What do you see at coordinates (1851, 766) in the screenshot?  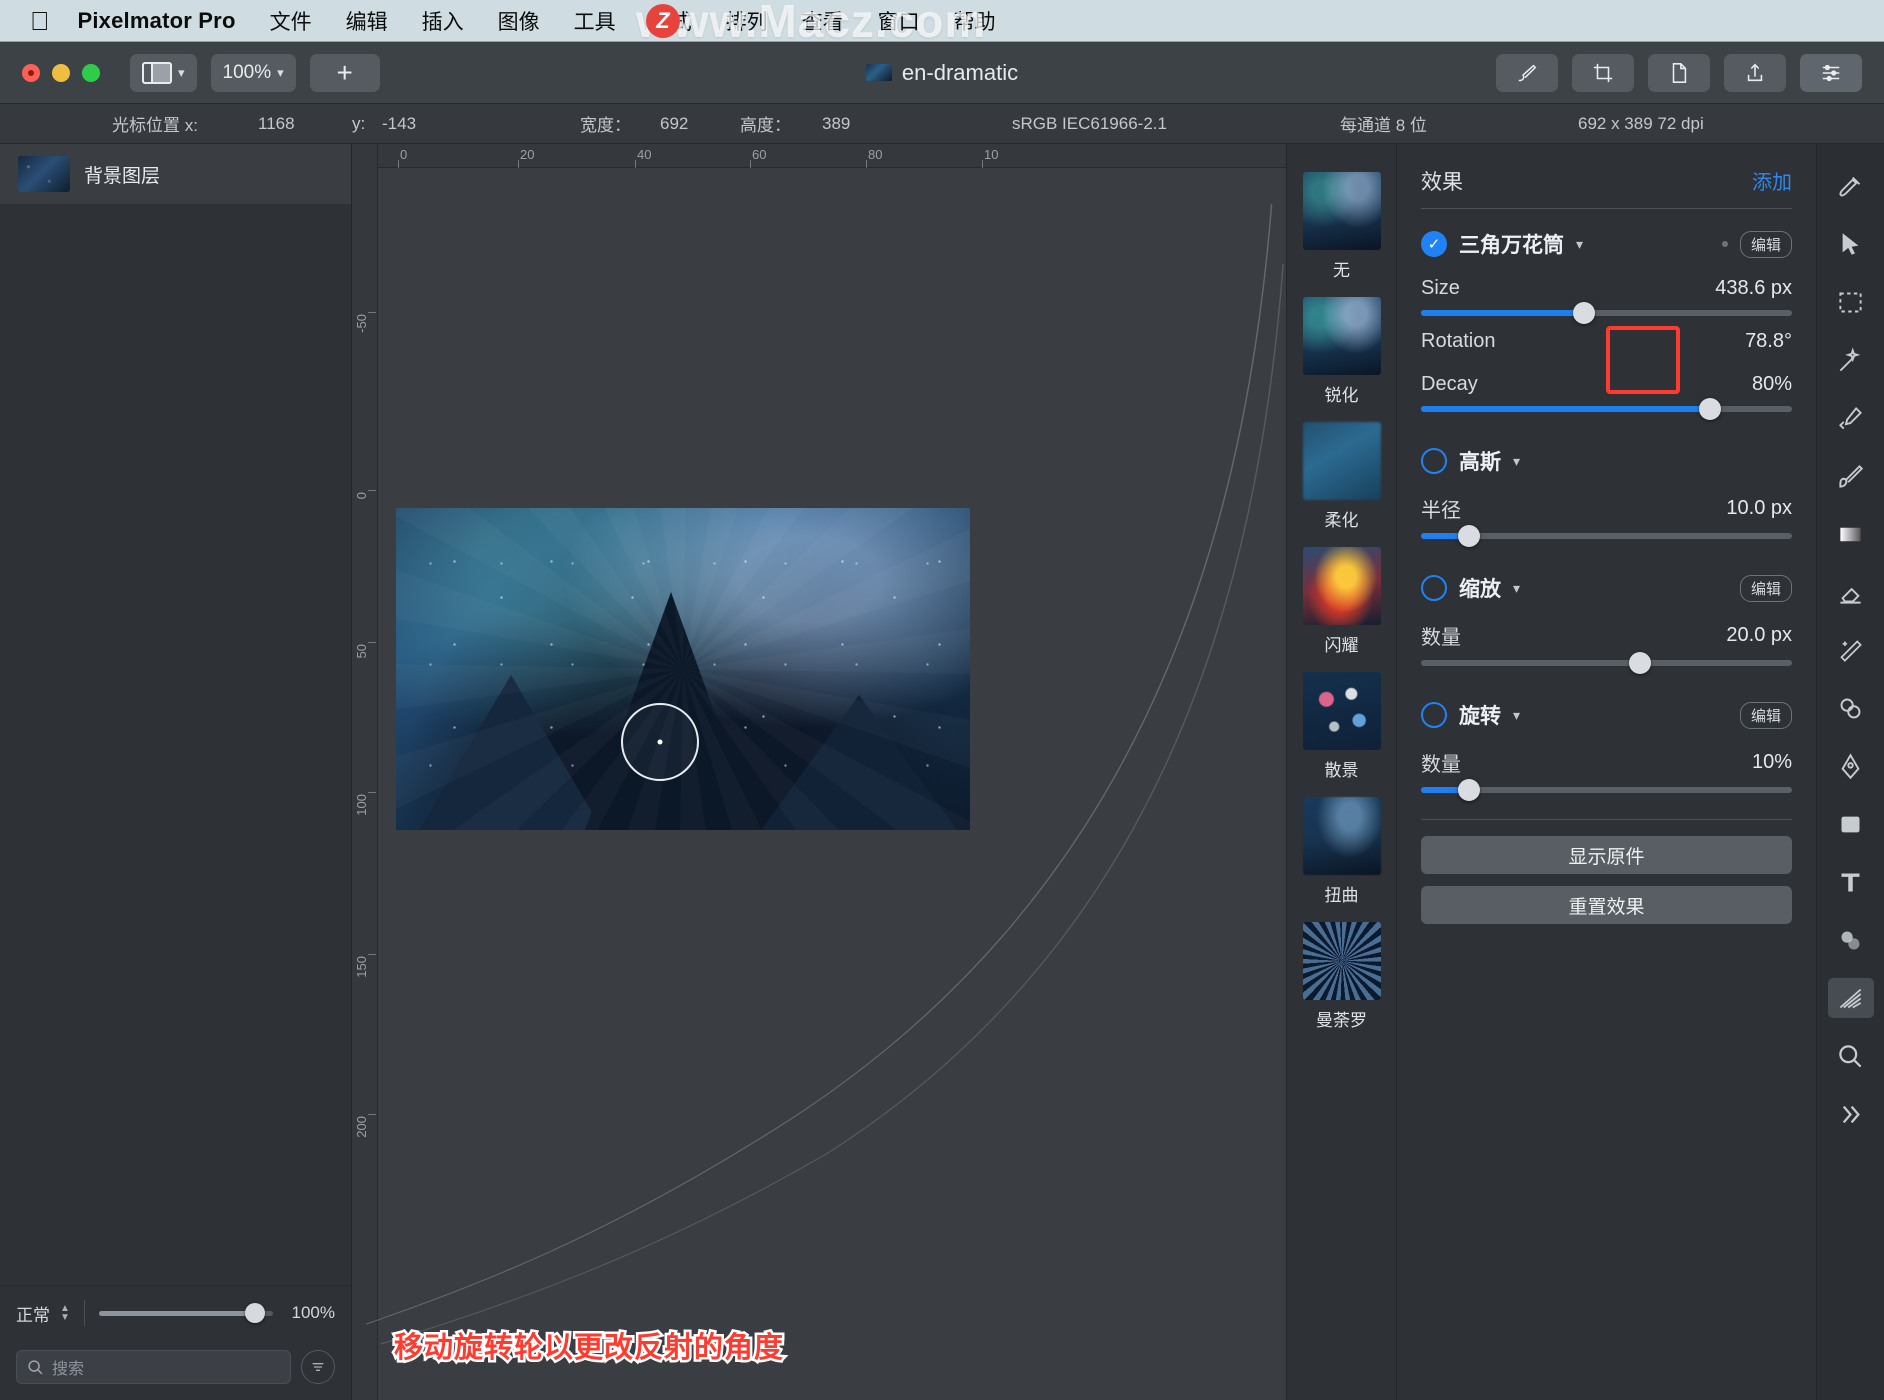 I see `pen-tool` at bounding box center [1851, 766].